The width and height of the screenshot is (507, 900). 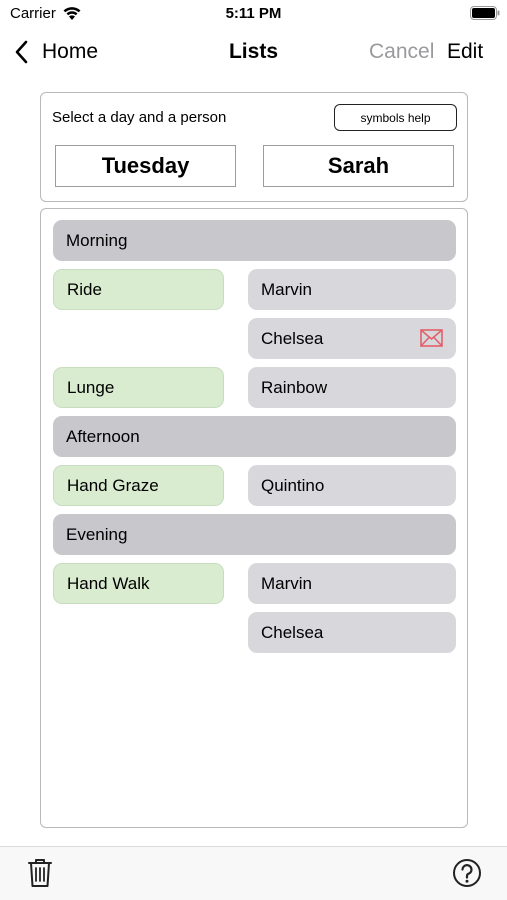 I want to click on horse-rainbow-lunge: Rainbow, so click(x=352, y=387).